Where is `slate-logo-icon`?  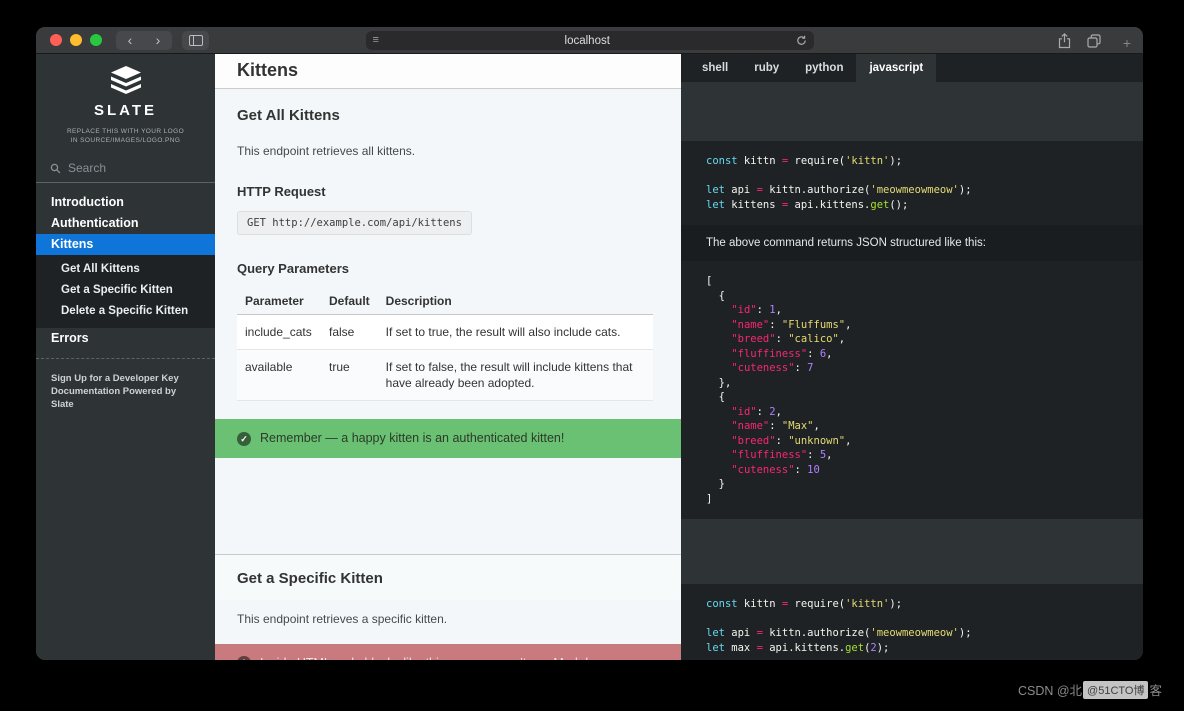 slate-logo-icon is located at coordinates (125, 80).